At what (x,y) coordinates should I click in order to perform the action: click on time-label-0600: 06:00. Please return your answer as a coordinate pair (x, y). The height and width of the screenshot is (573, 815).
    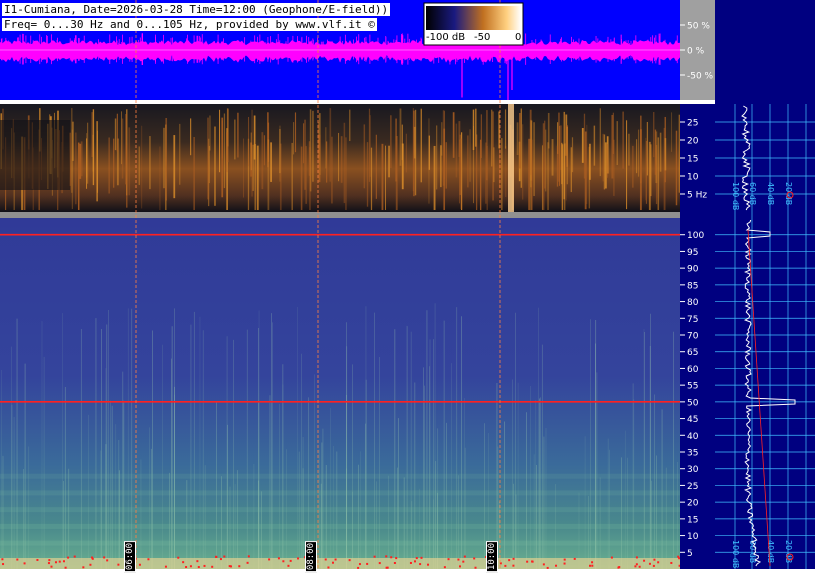
    Looking at the image, I should click on (130, 557).